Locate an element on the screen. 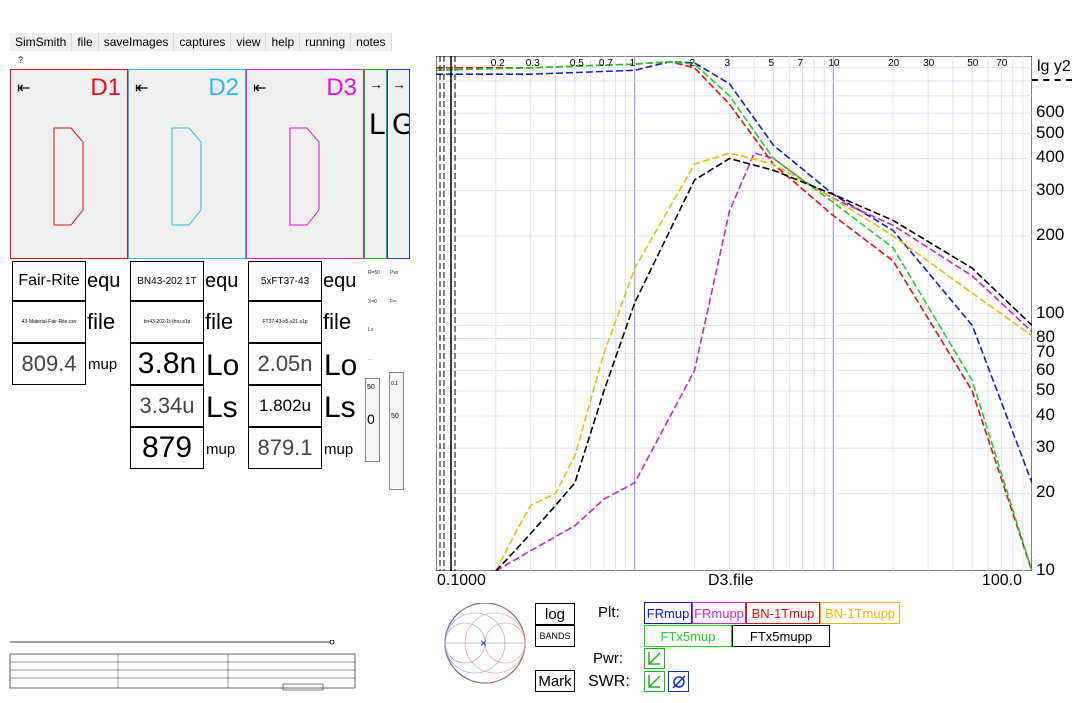 The image size is (1083, 703). d2-name-label: equ is located at coordinates (222, 281).